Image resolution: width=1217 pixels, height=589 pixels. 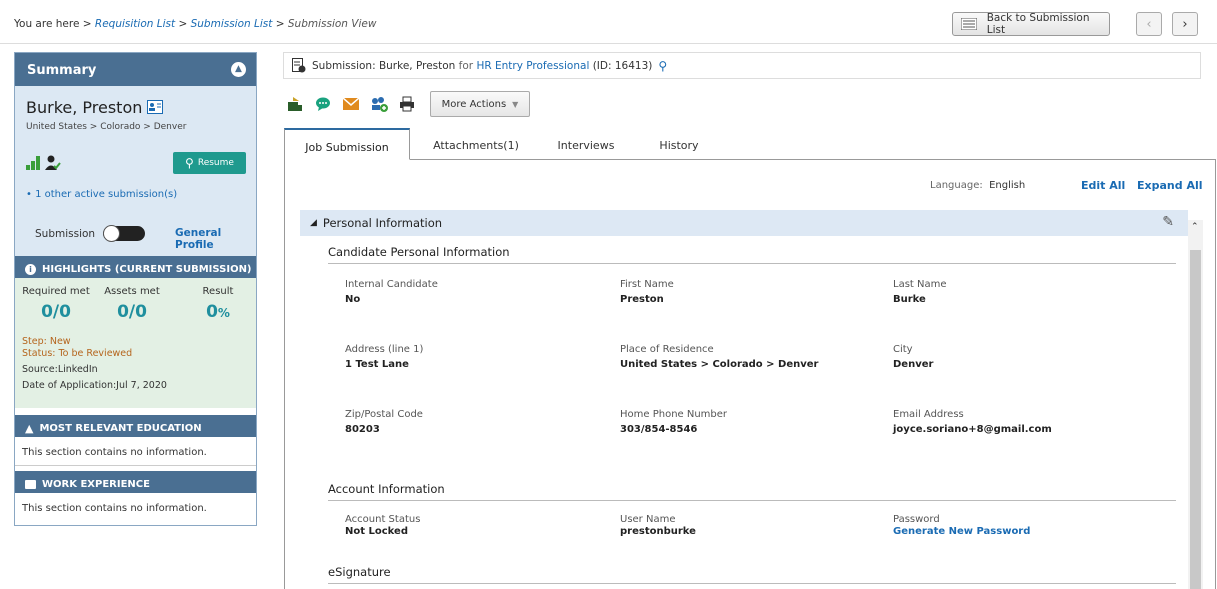 I want to click on back-to-submission-list-button: Back to Submission List, so click(x=1031, y=24).